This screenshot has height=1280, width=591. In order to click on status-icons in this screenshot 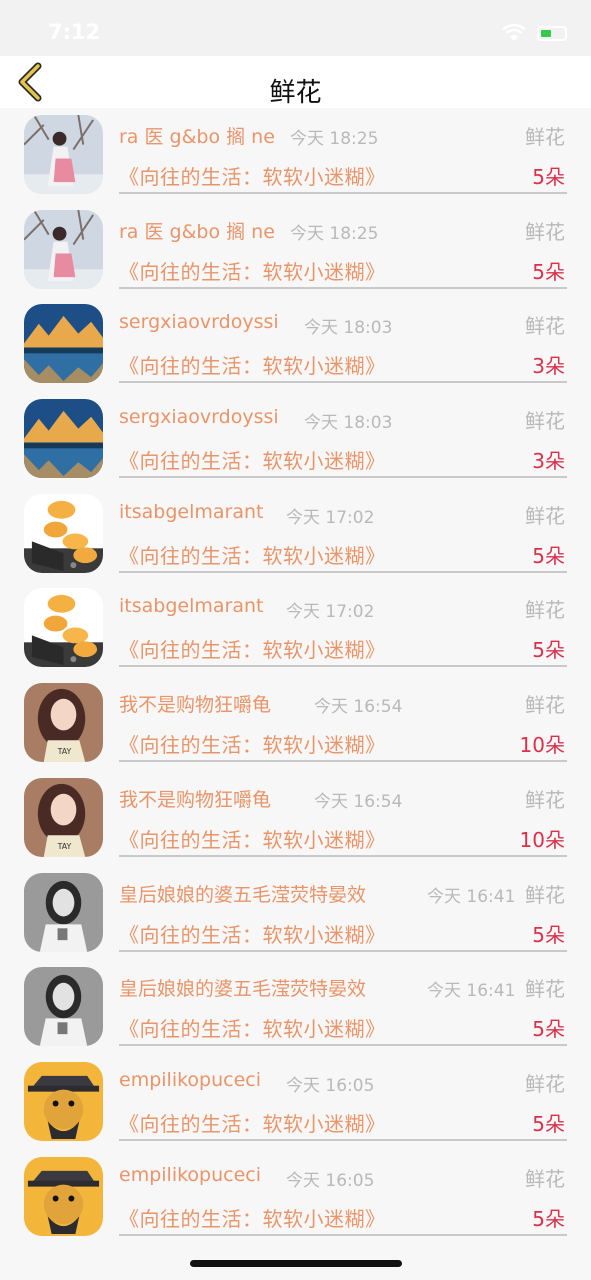, I will do `click(534, 33)`.